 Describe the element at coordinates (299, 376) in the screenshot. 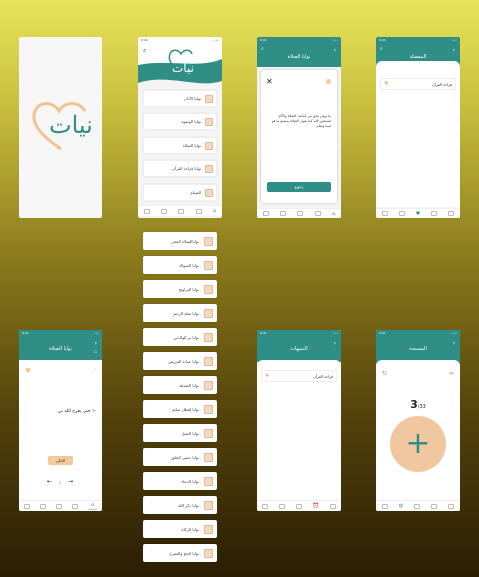

I see `notification-item: ✺ قراءة القرآن` at that location.